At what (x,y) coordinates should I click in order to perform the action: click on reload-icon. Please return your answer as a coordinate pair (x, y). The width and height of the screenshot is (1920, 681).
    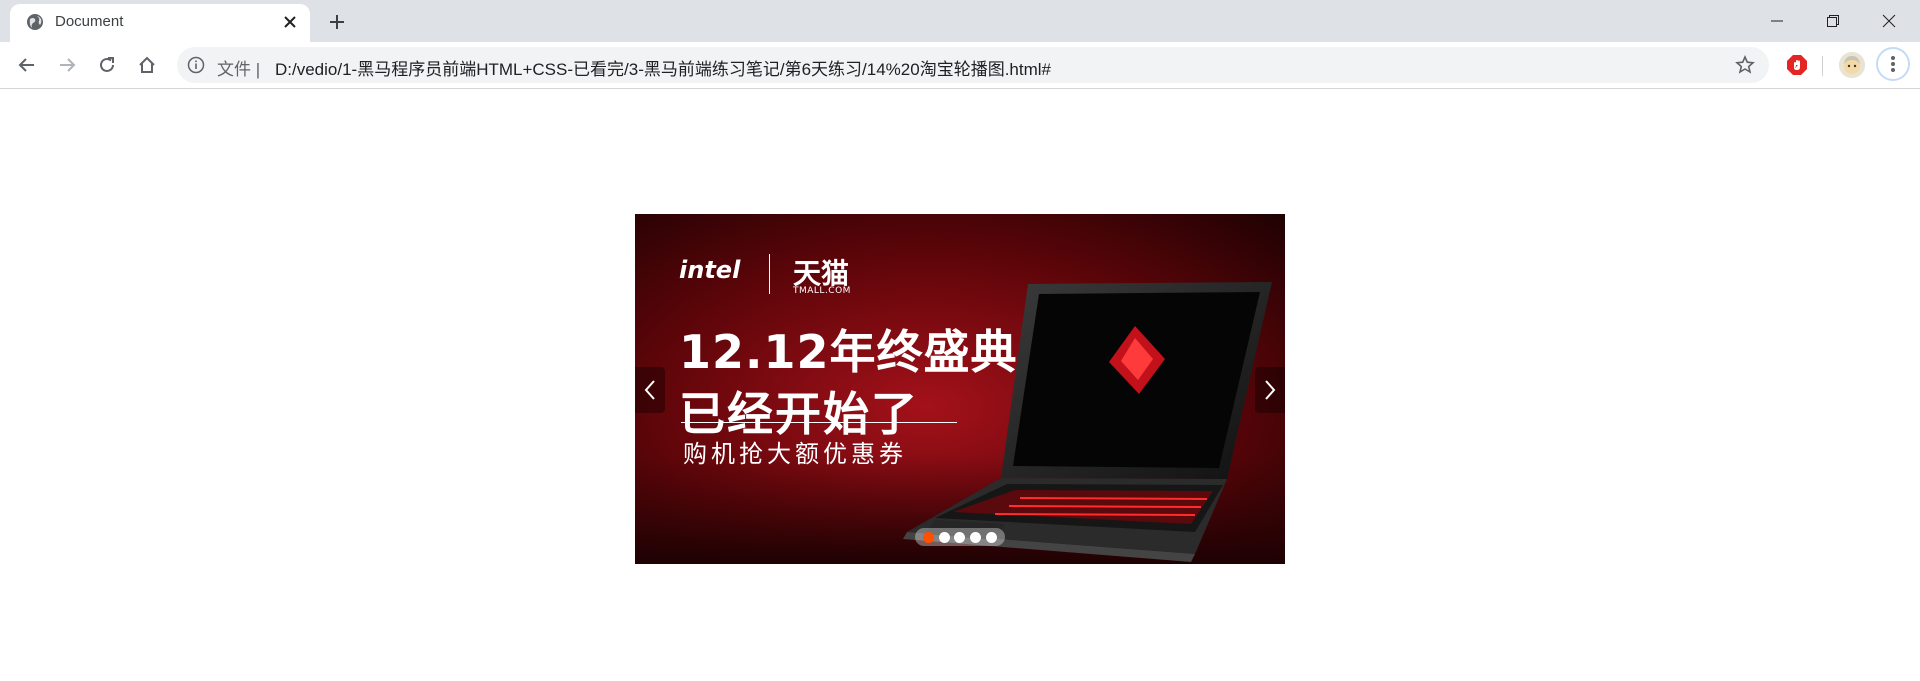
    Looking at the image, I should click on (107, 64).